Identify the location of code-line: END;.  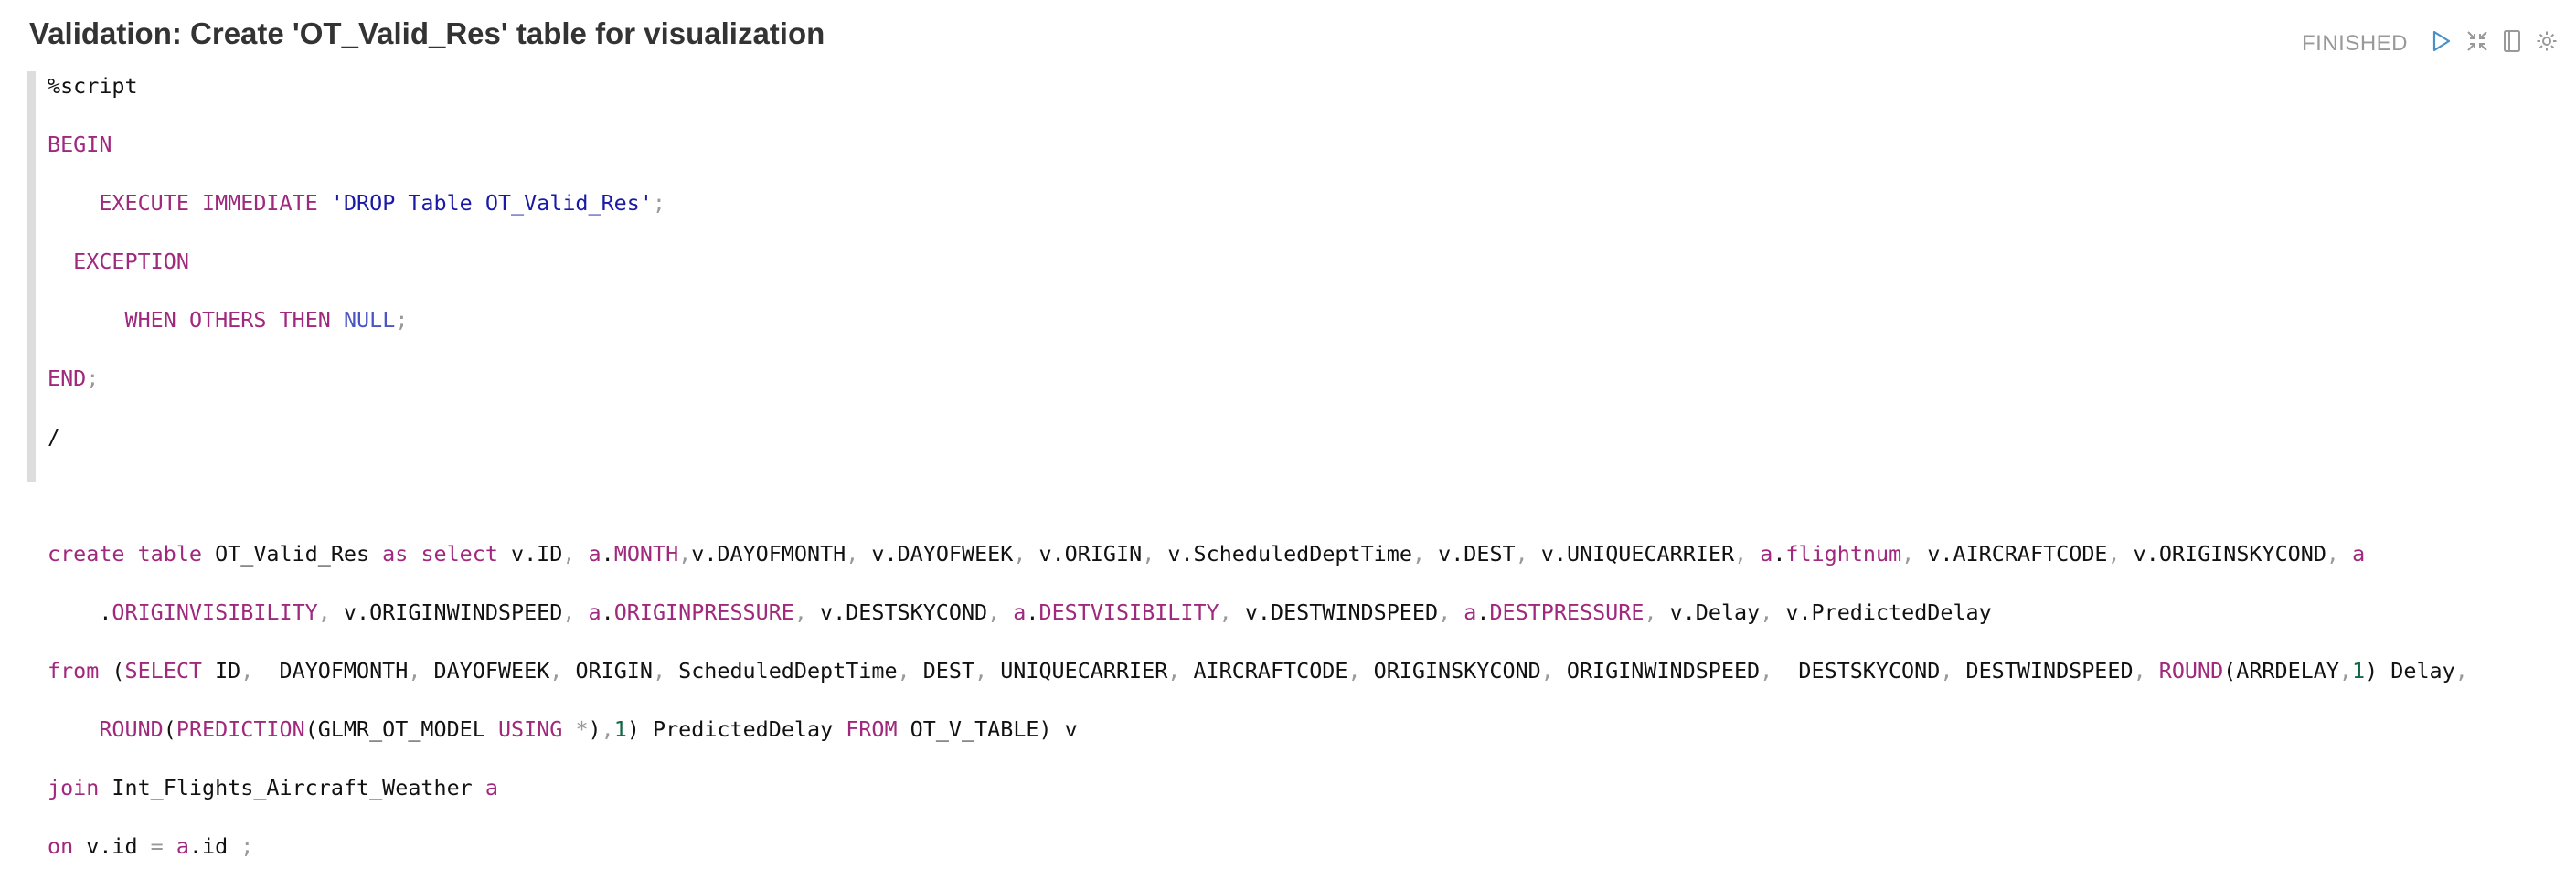
(74, 378).